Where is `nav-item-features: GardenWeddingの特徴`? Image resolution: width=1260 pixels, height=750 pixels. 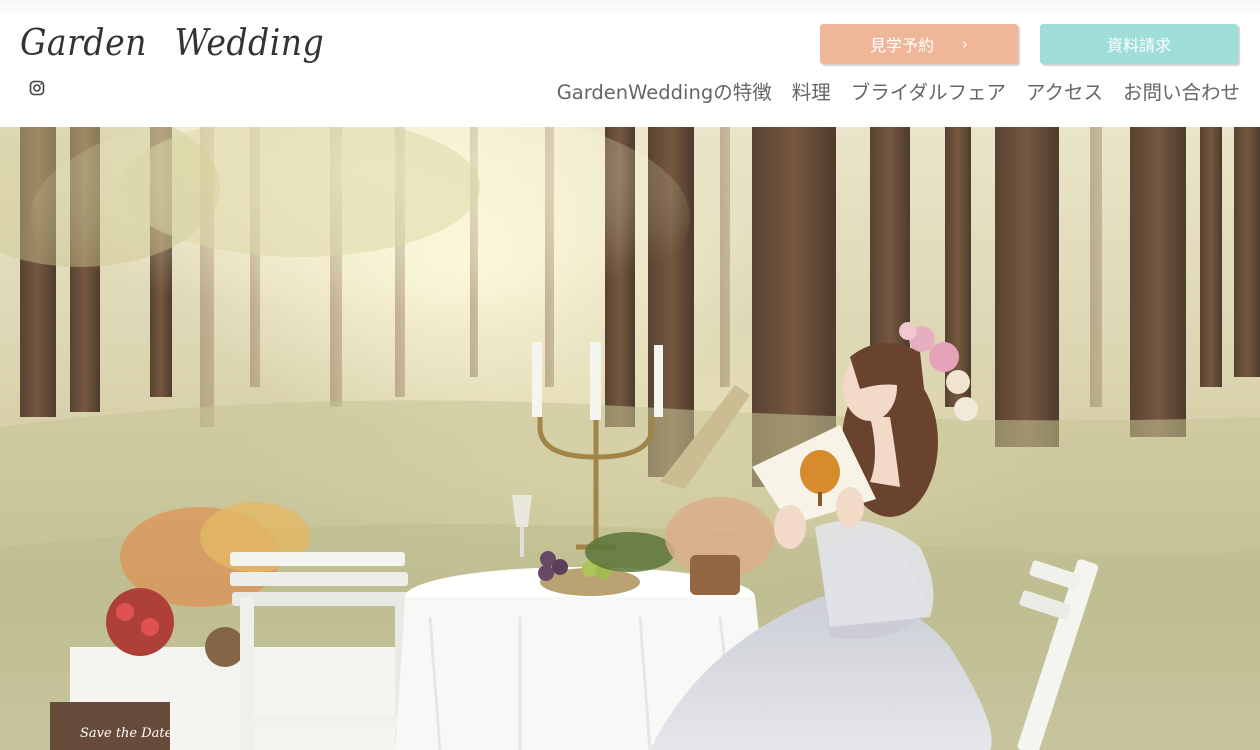
nav-item-features: GardenWeddingの特徴 is located at coordinates (664, 93).